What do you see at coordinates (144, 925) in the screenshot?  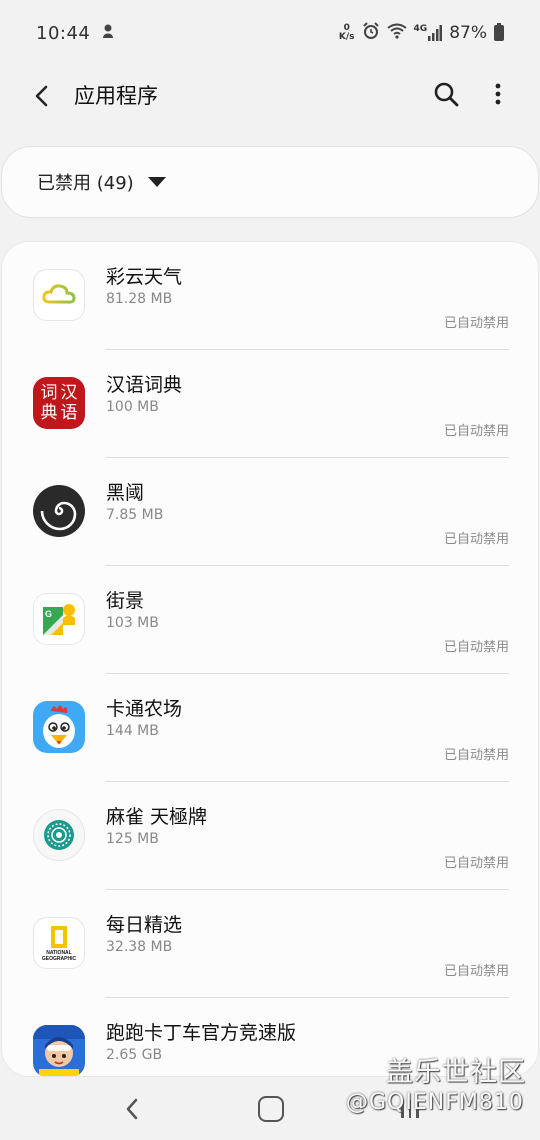 I see `app-name: 每日精选` at bounding box center [144, 925].